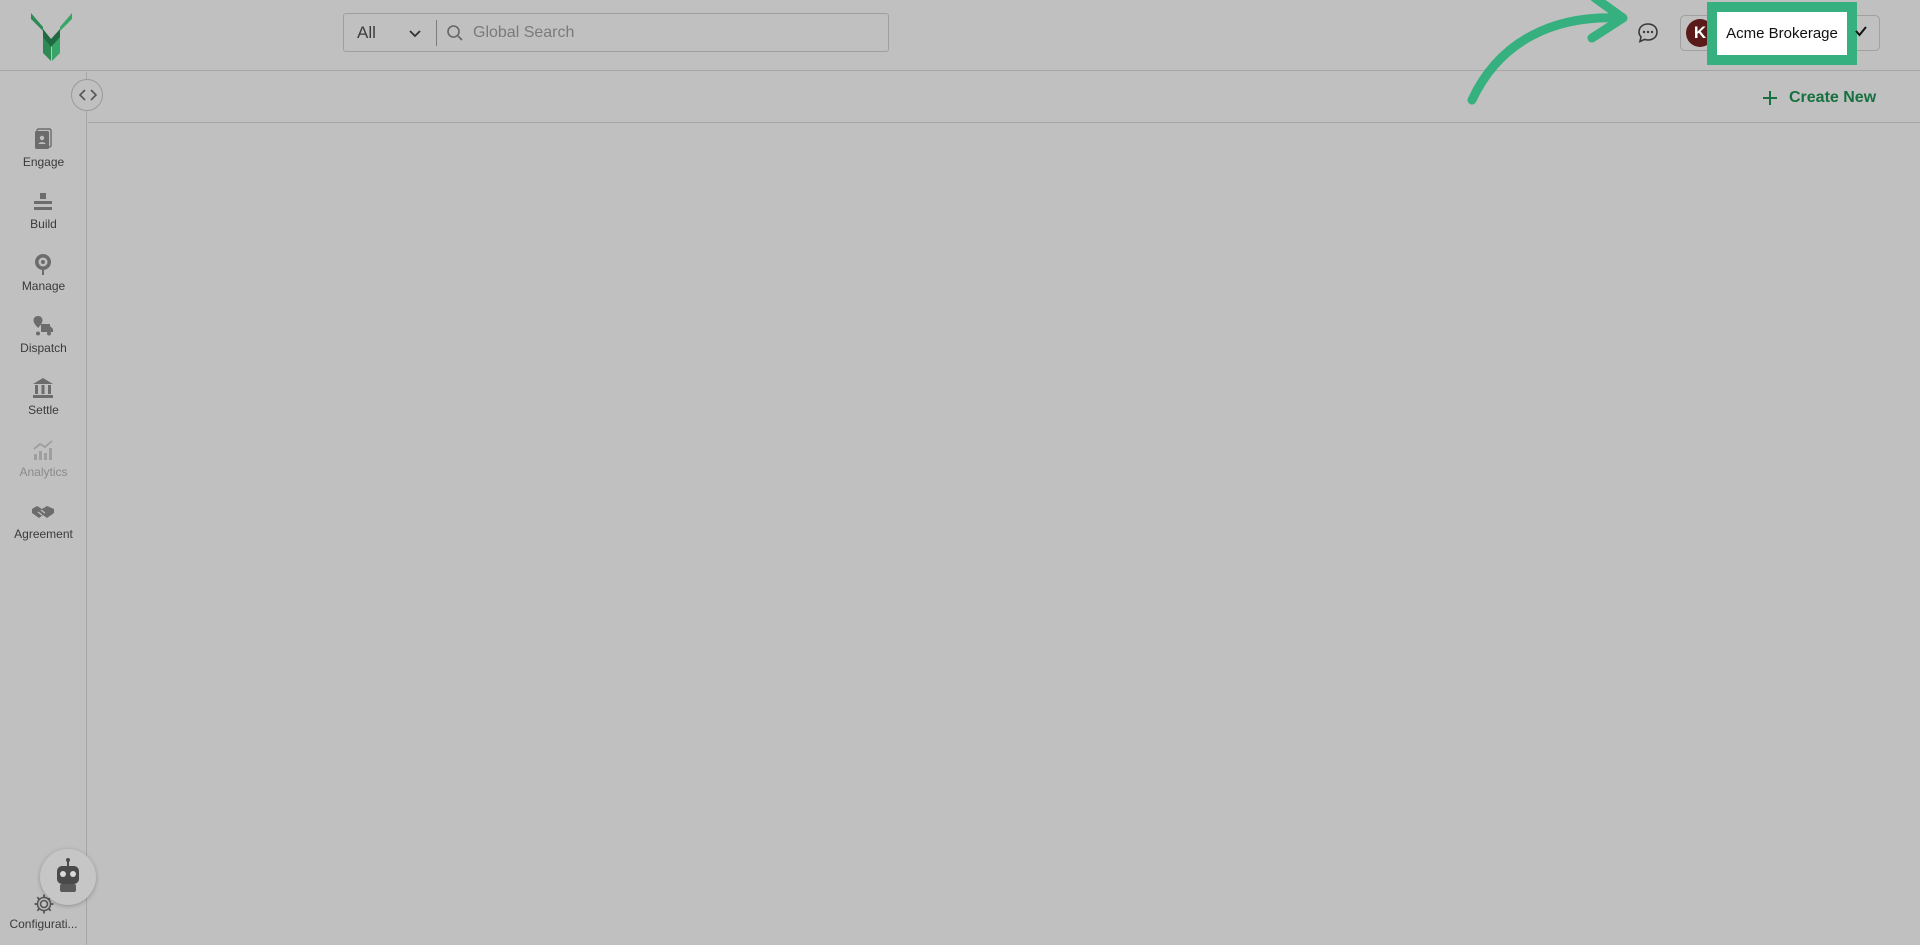  What do you see at coordinates (1004, 97) in the screenshot?
I see `page-toolbar` at bounding box center [1004, 97].